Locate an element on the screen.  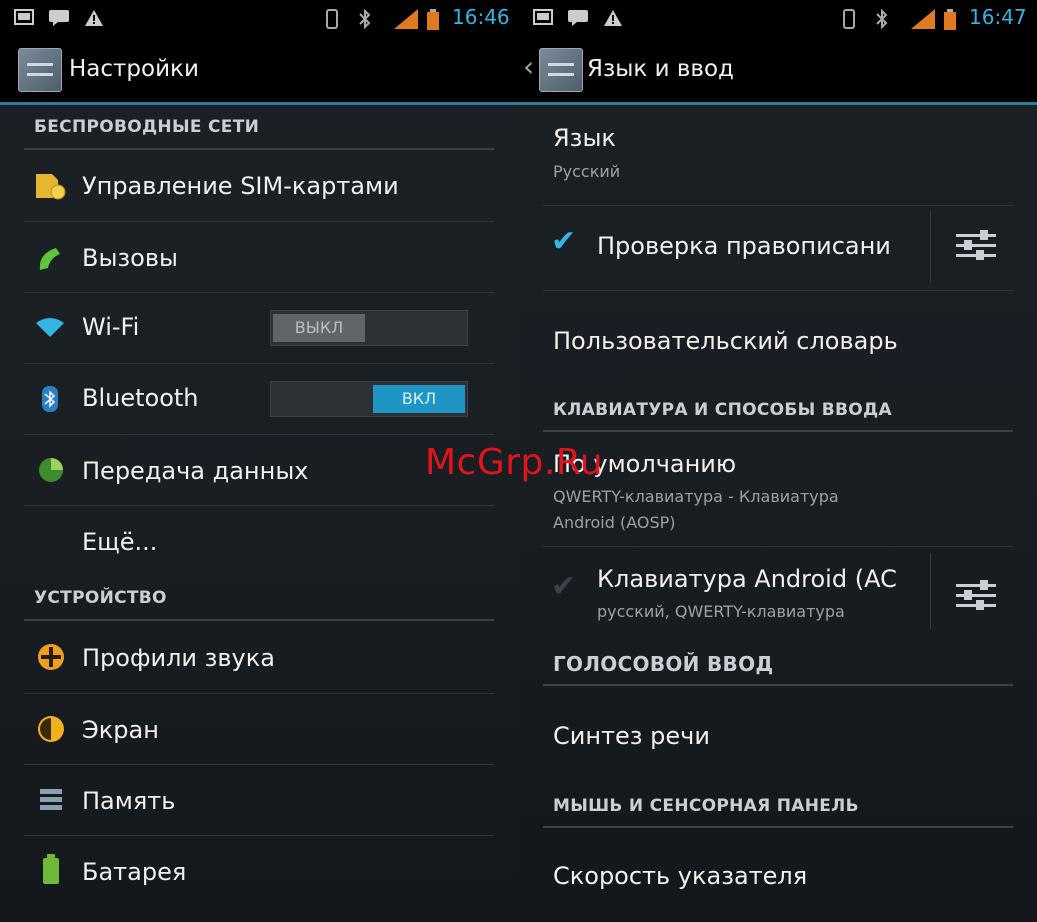
wifi-icon is located at coordinates (50, 327).